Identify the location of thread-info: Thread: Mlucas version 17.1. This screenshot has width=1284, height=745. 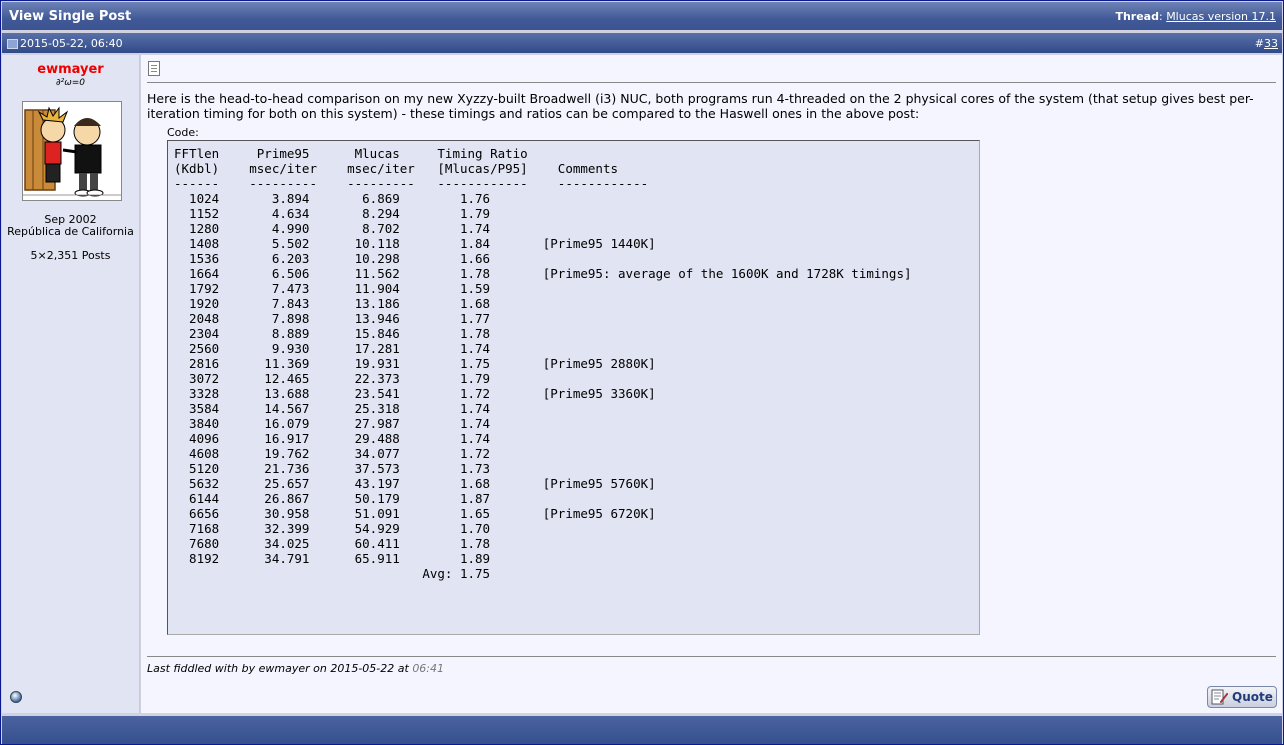
(1195, 16).